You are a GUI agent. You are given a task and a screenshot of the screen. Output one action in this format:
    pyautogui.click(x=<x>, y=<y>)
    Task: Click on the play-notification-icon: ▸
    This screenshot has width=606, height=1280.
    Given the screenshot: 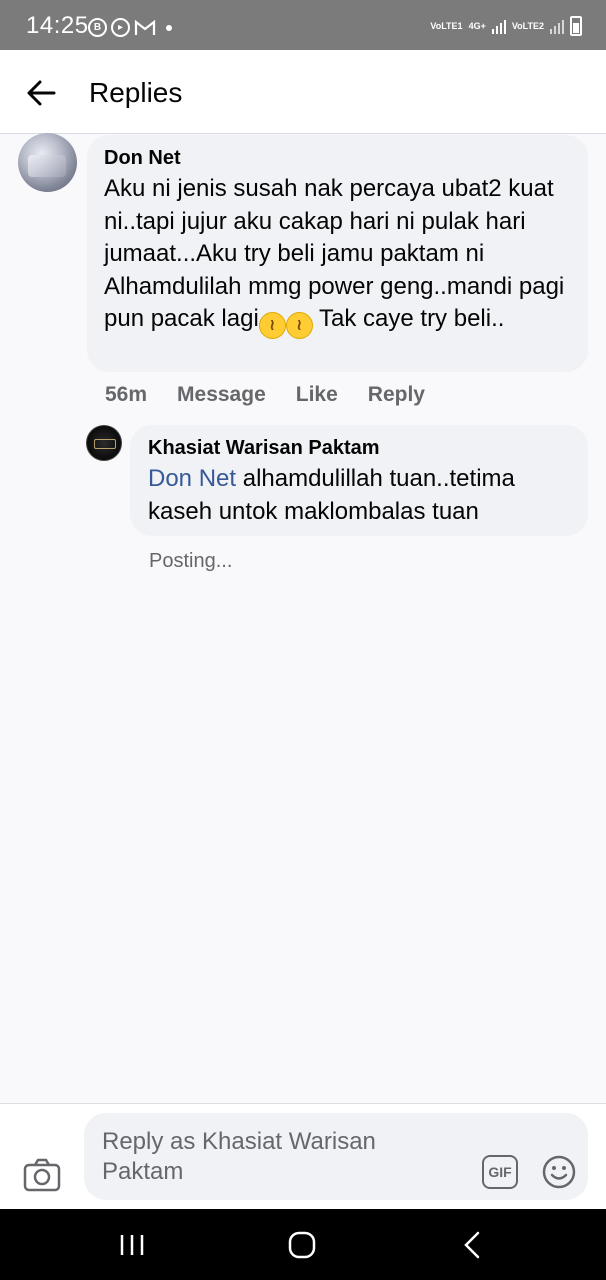 What is the action you would take?
    pyautogui.click(x=120, y=27)
    